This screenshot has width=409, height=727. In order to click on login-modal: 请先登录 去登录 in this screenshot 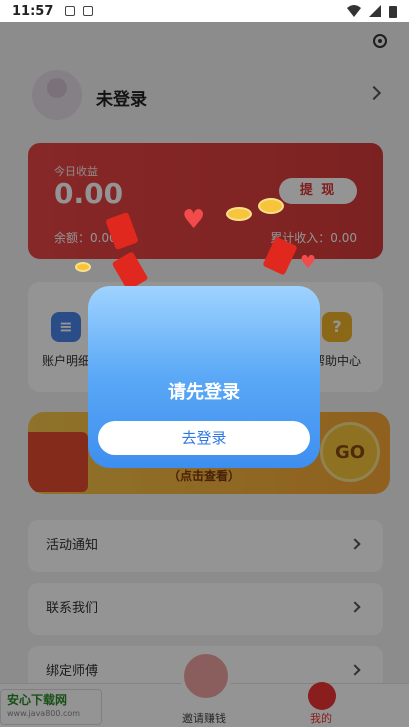, I will do `click(204, 377)`.